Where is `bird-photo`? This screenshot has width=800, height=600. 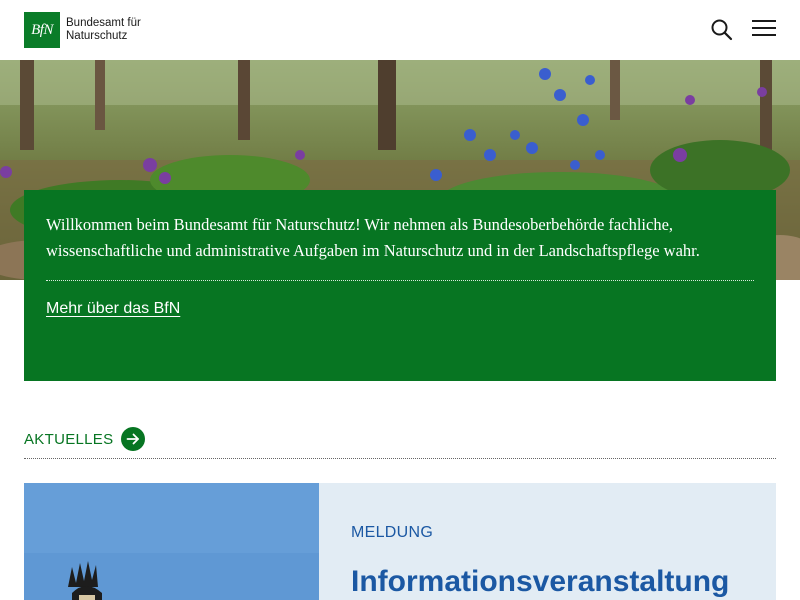
bird-photo is located at coordinates (171, 541).